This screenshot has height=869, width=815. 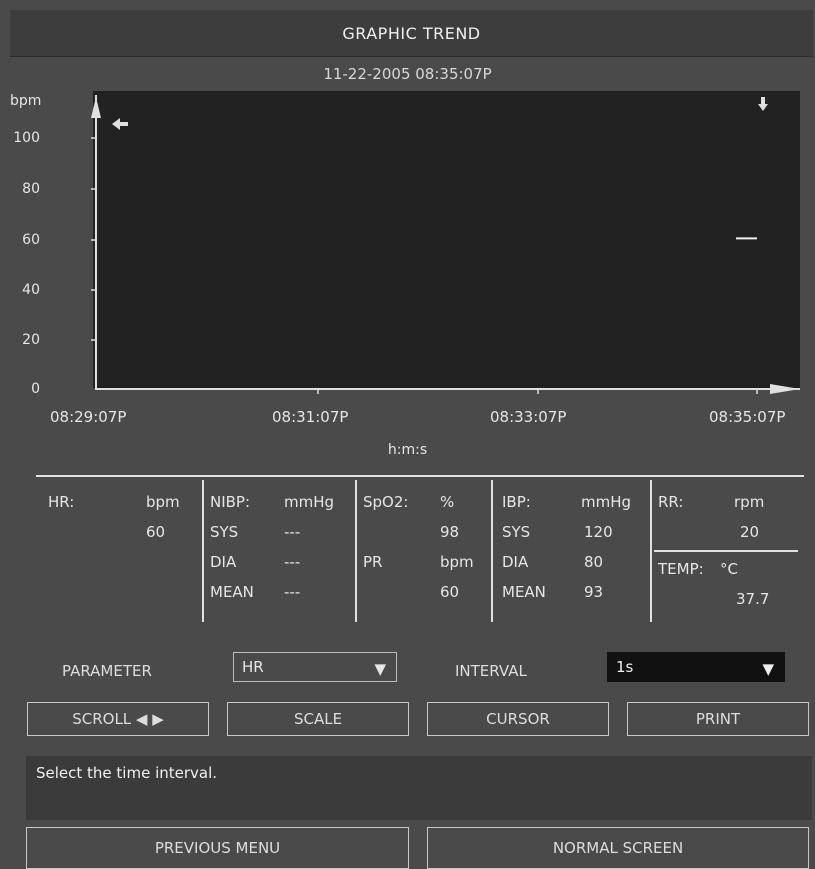 What do you see at coordinates (116, 124) in the screenshot?
I see `scroll-left-arrow-icon` at bounding box center [116, 124].